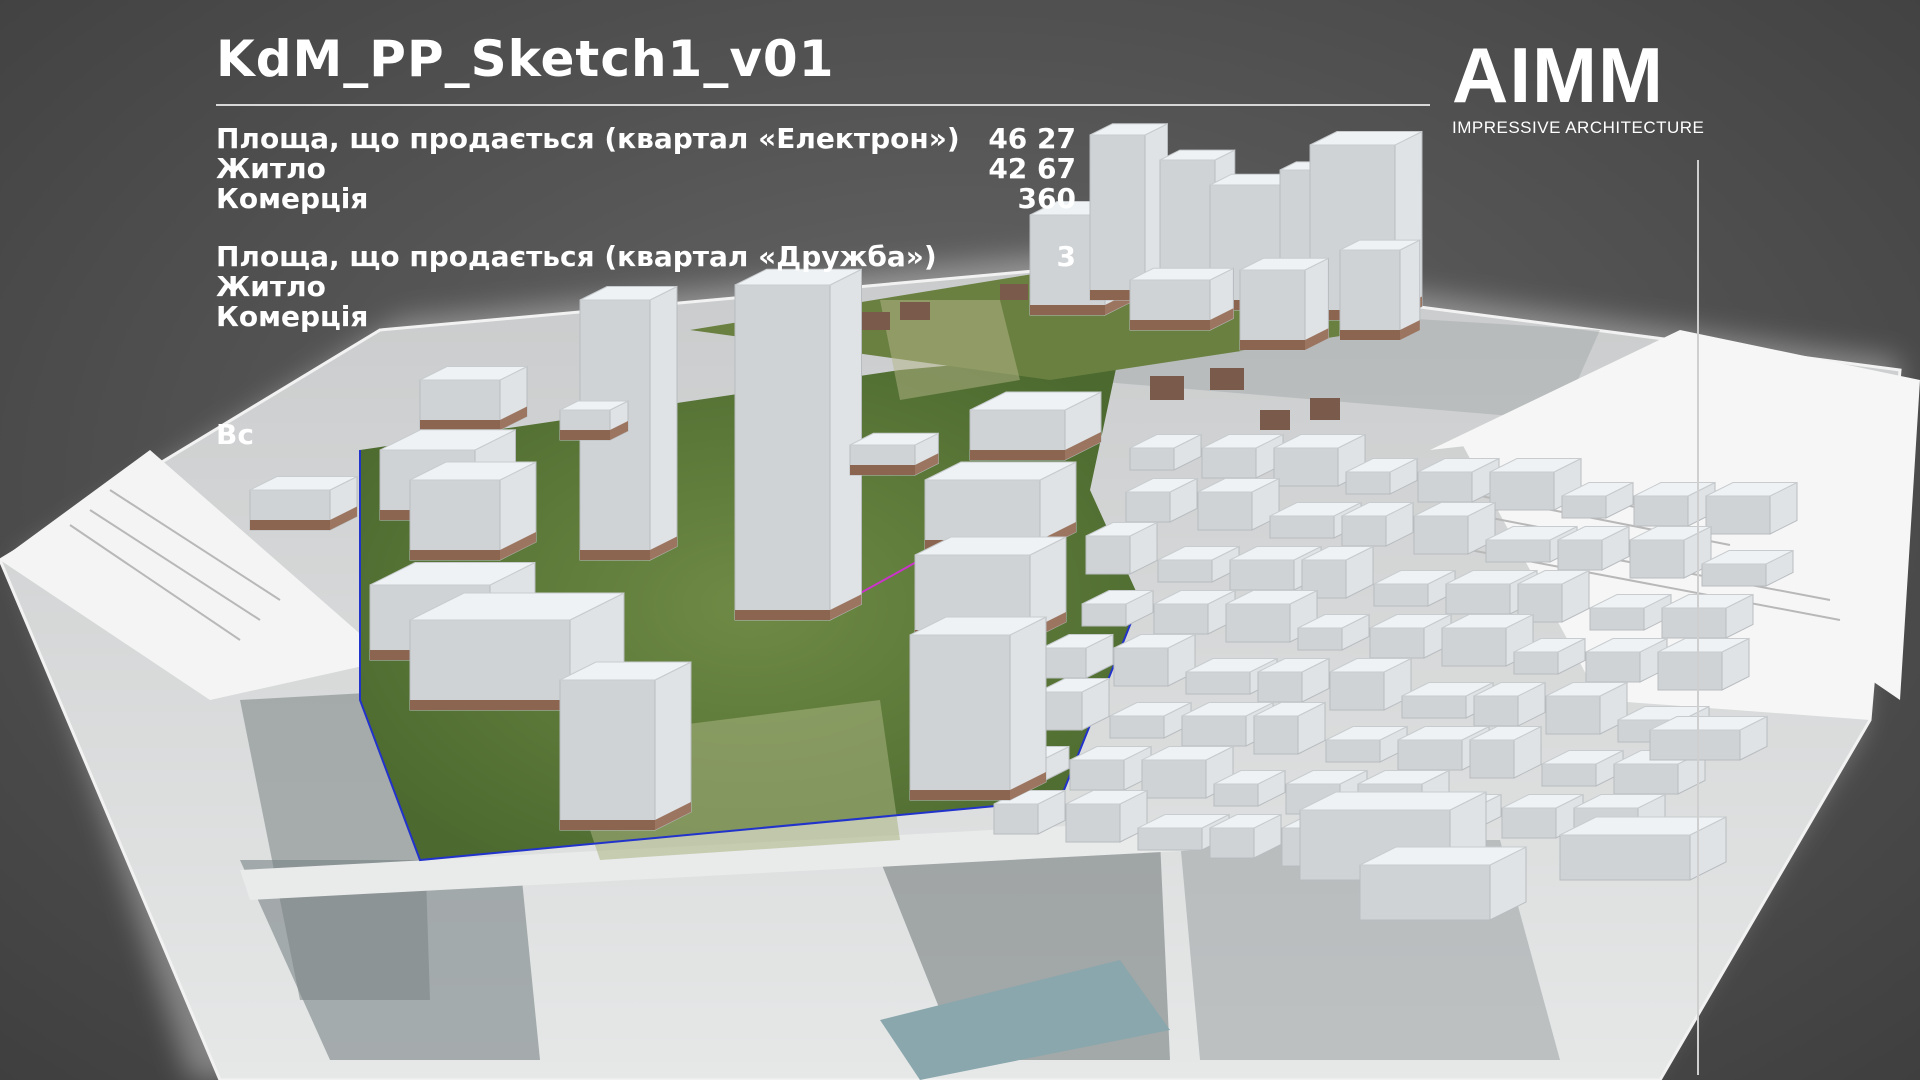 The width and height of the screenshot is (1920, 1080). I want to click on aimm-logo: AIMM IMPRESSIVE ARCHITECTURE, so click(1578, 87).